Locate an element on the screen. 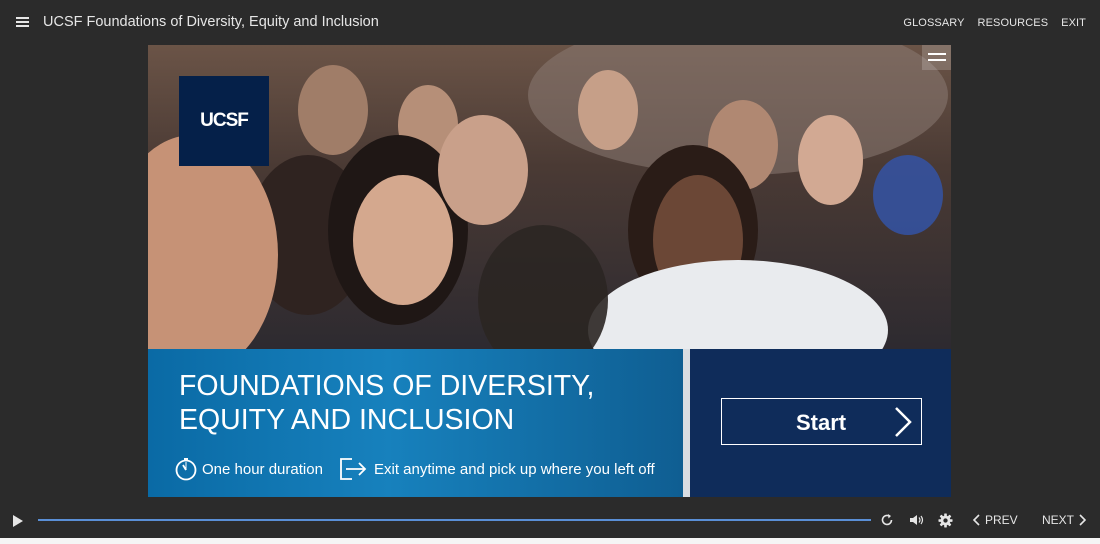 The height and width of the screenshot is (544, 1100). next-button: NEXT is located at coordinates (1064, 520).